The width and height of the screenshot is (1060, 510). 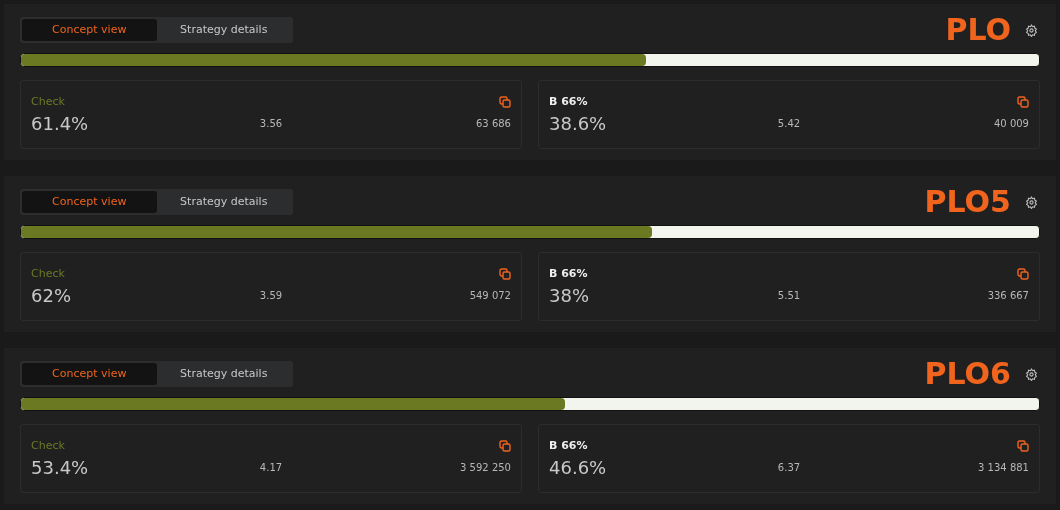 I want to click on panel-title: PLO, so click(x=978, y=30).